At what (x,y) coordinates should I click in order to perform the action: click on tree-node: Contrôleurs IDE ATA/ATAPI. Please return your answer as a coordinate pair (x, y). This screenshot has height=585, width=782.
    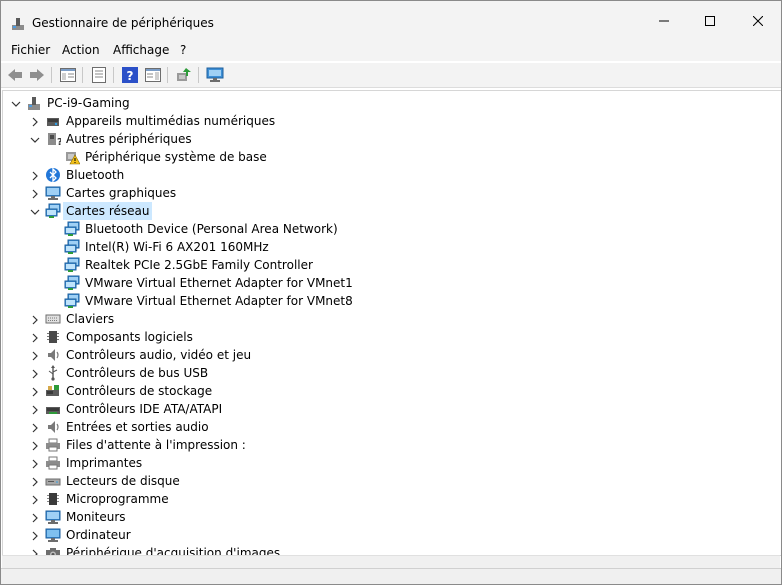
    Looking at the image, I should click on (392, 409).